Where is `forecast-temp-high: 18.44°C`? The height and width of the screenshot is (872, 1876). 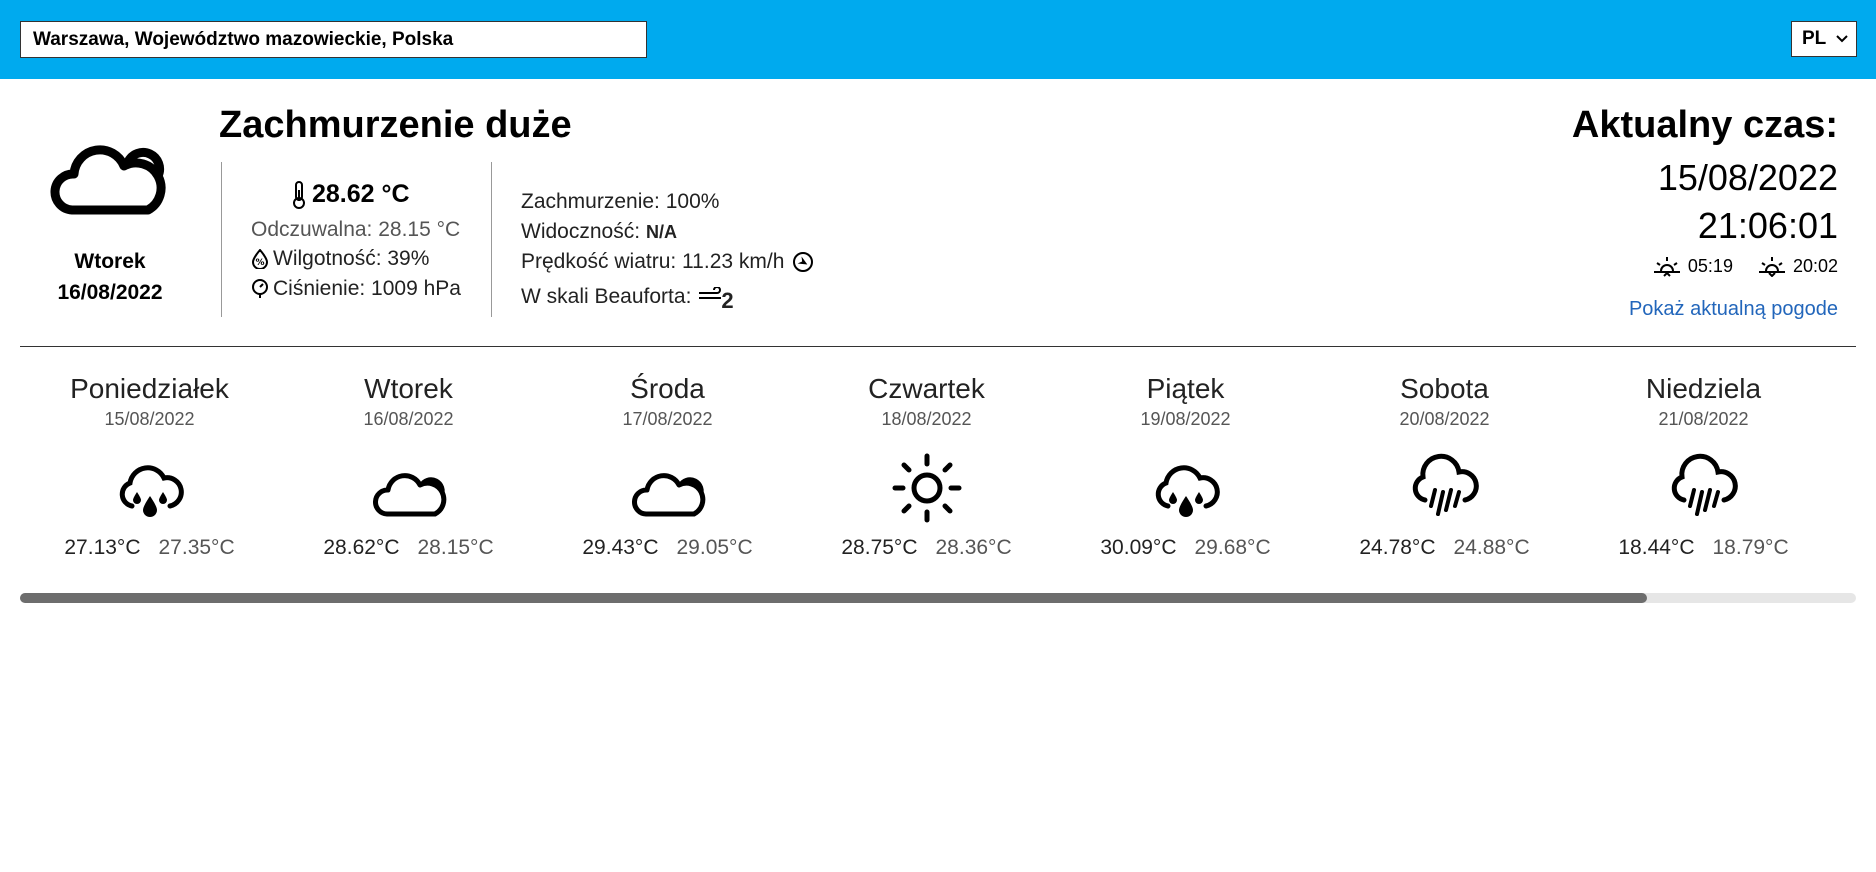
forecast-temp-high: 18.44°C is located at coordinates (1656, 547).